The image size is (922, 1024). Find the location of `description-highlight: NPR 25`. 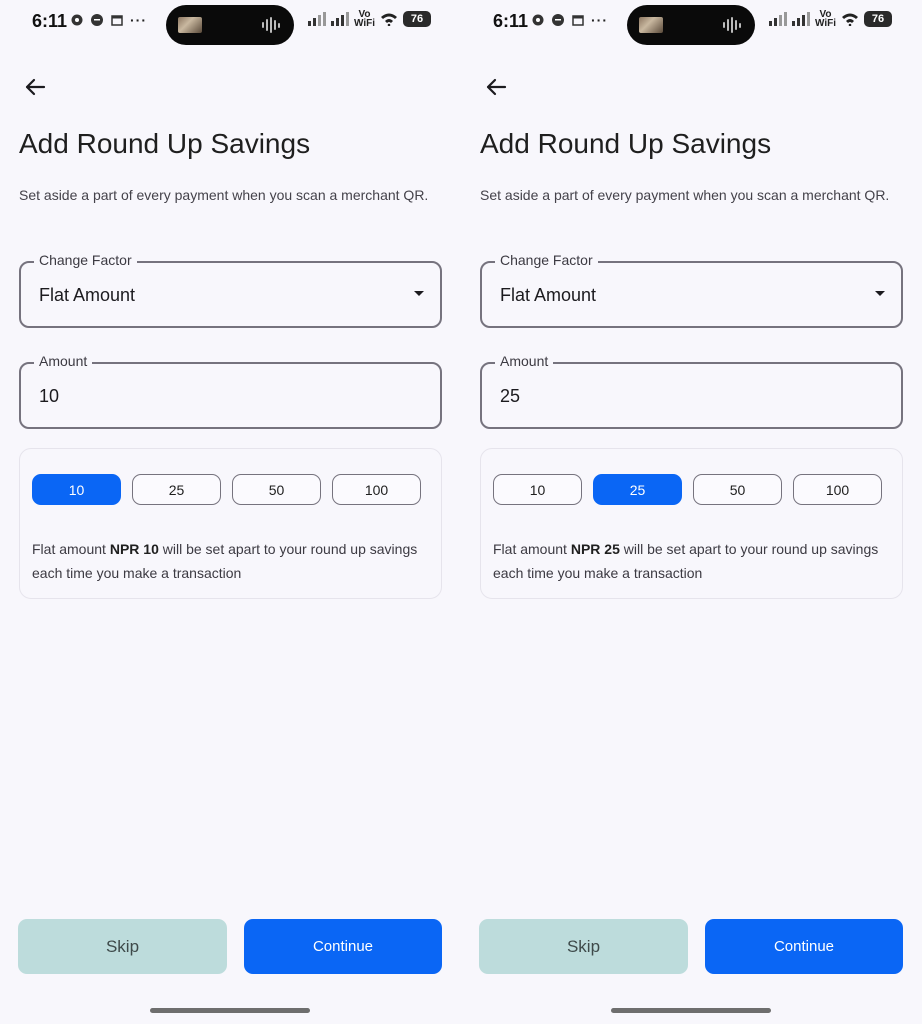

description-highlight: NPR 25 is located at coordinates (595, 549).